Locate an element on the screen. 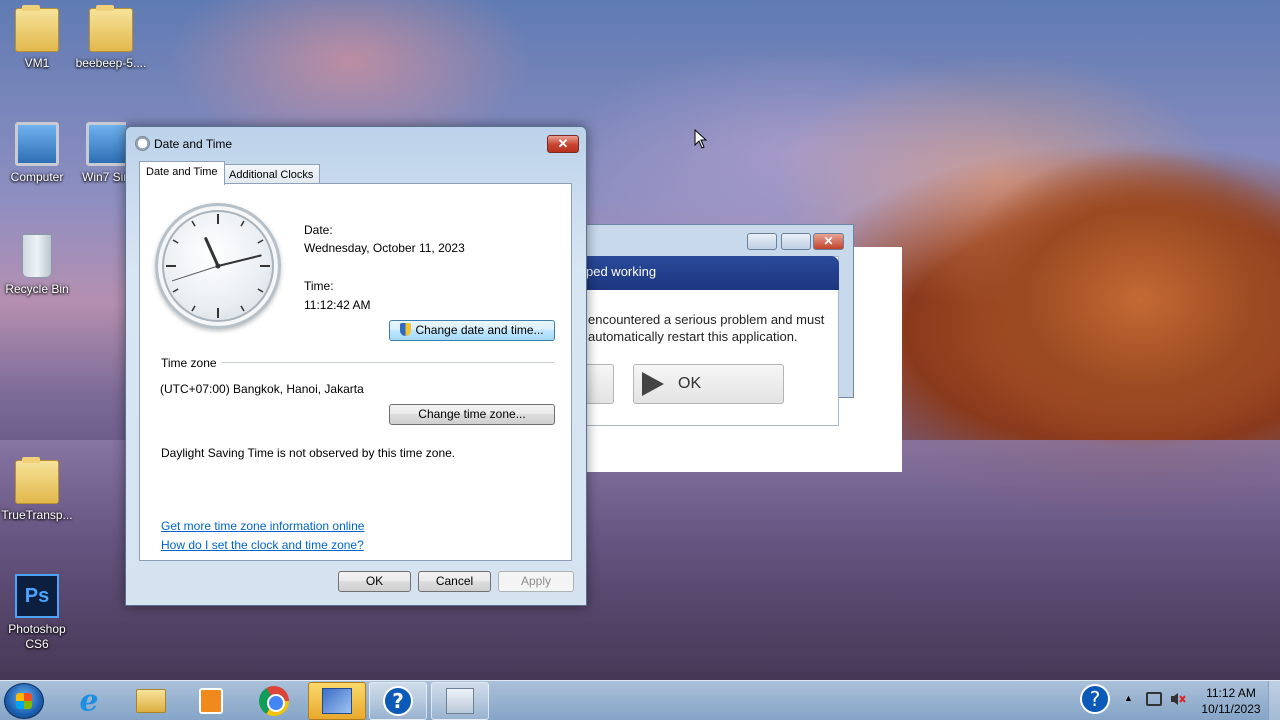  desktop-icon-recycle-bin: Recycle Bin is located at coordinates (38, 265).